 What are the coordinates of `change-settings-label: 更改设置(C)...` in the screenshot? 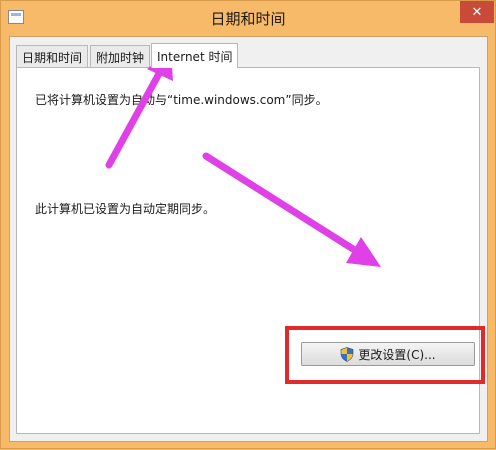 It's located at (397, 354).